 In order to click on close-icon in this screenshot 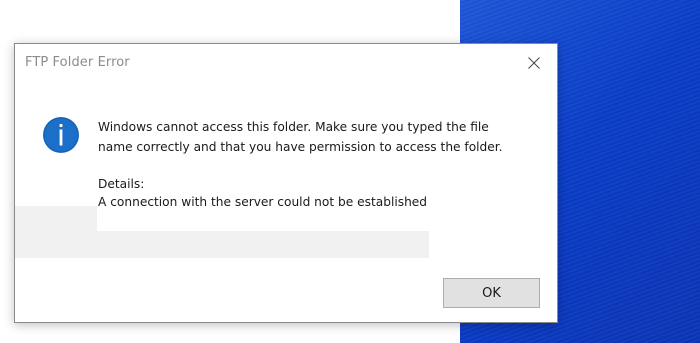, I will do `click(534, 63)`.